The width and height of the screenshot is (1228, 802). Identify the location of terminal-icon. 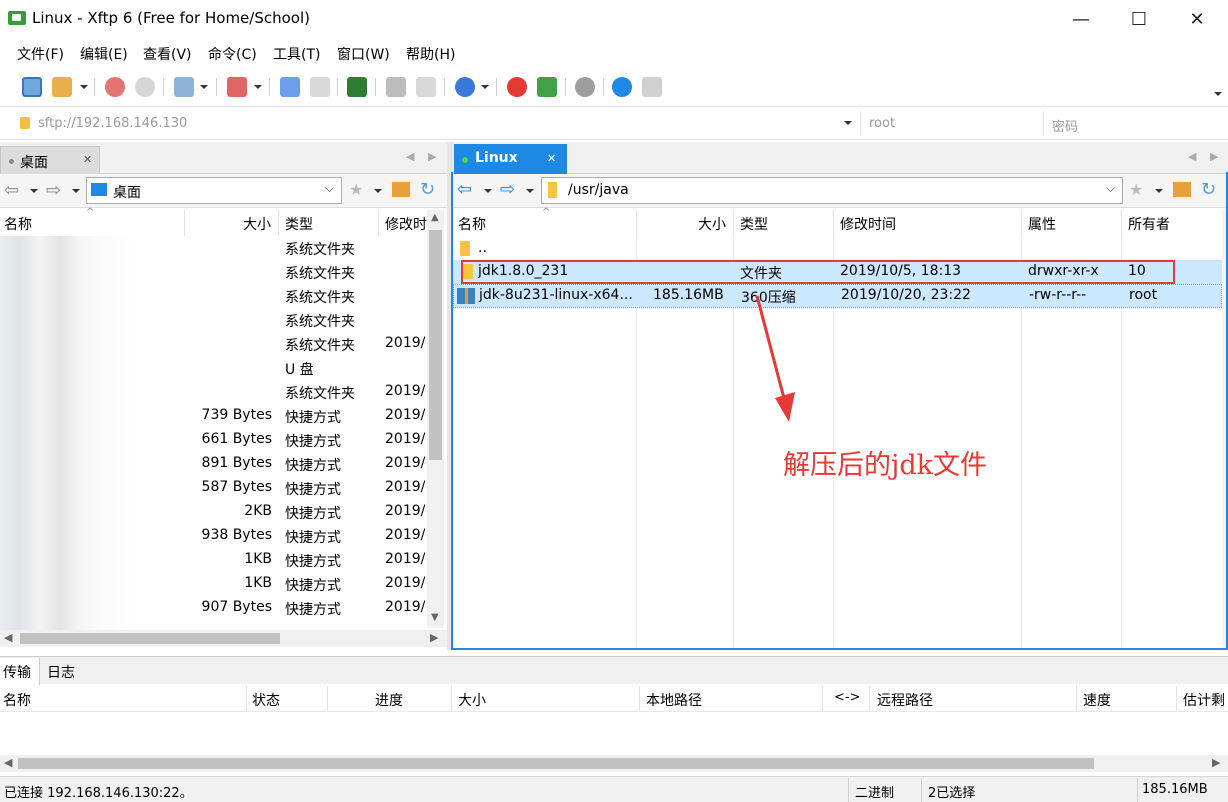
(237, 87).